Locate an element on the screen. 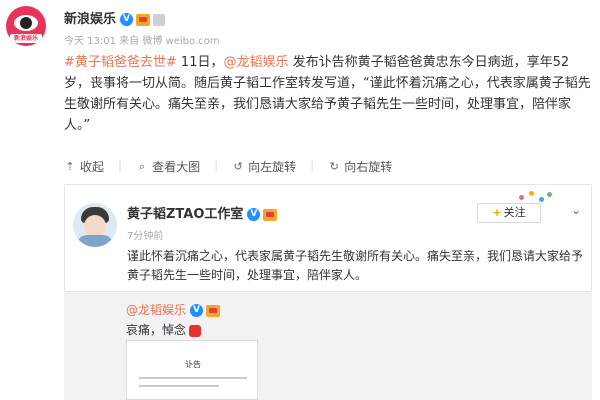 Image resolution: width=600 pixels, height=400 pixels. mention-link: @龙韬娱乐 is located at coordinates (255, 62).